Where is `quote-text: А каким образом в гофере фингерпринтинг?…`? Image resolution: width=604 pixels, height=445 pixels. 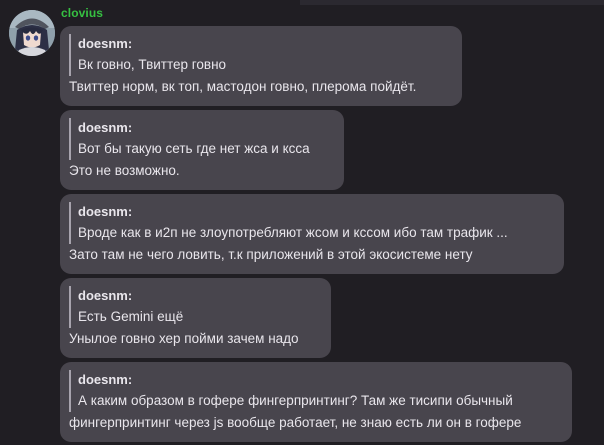 quote-text: А каким образом в гофере фингерпринтинг?… is located at coordinates (295, 400).